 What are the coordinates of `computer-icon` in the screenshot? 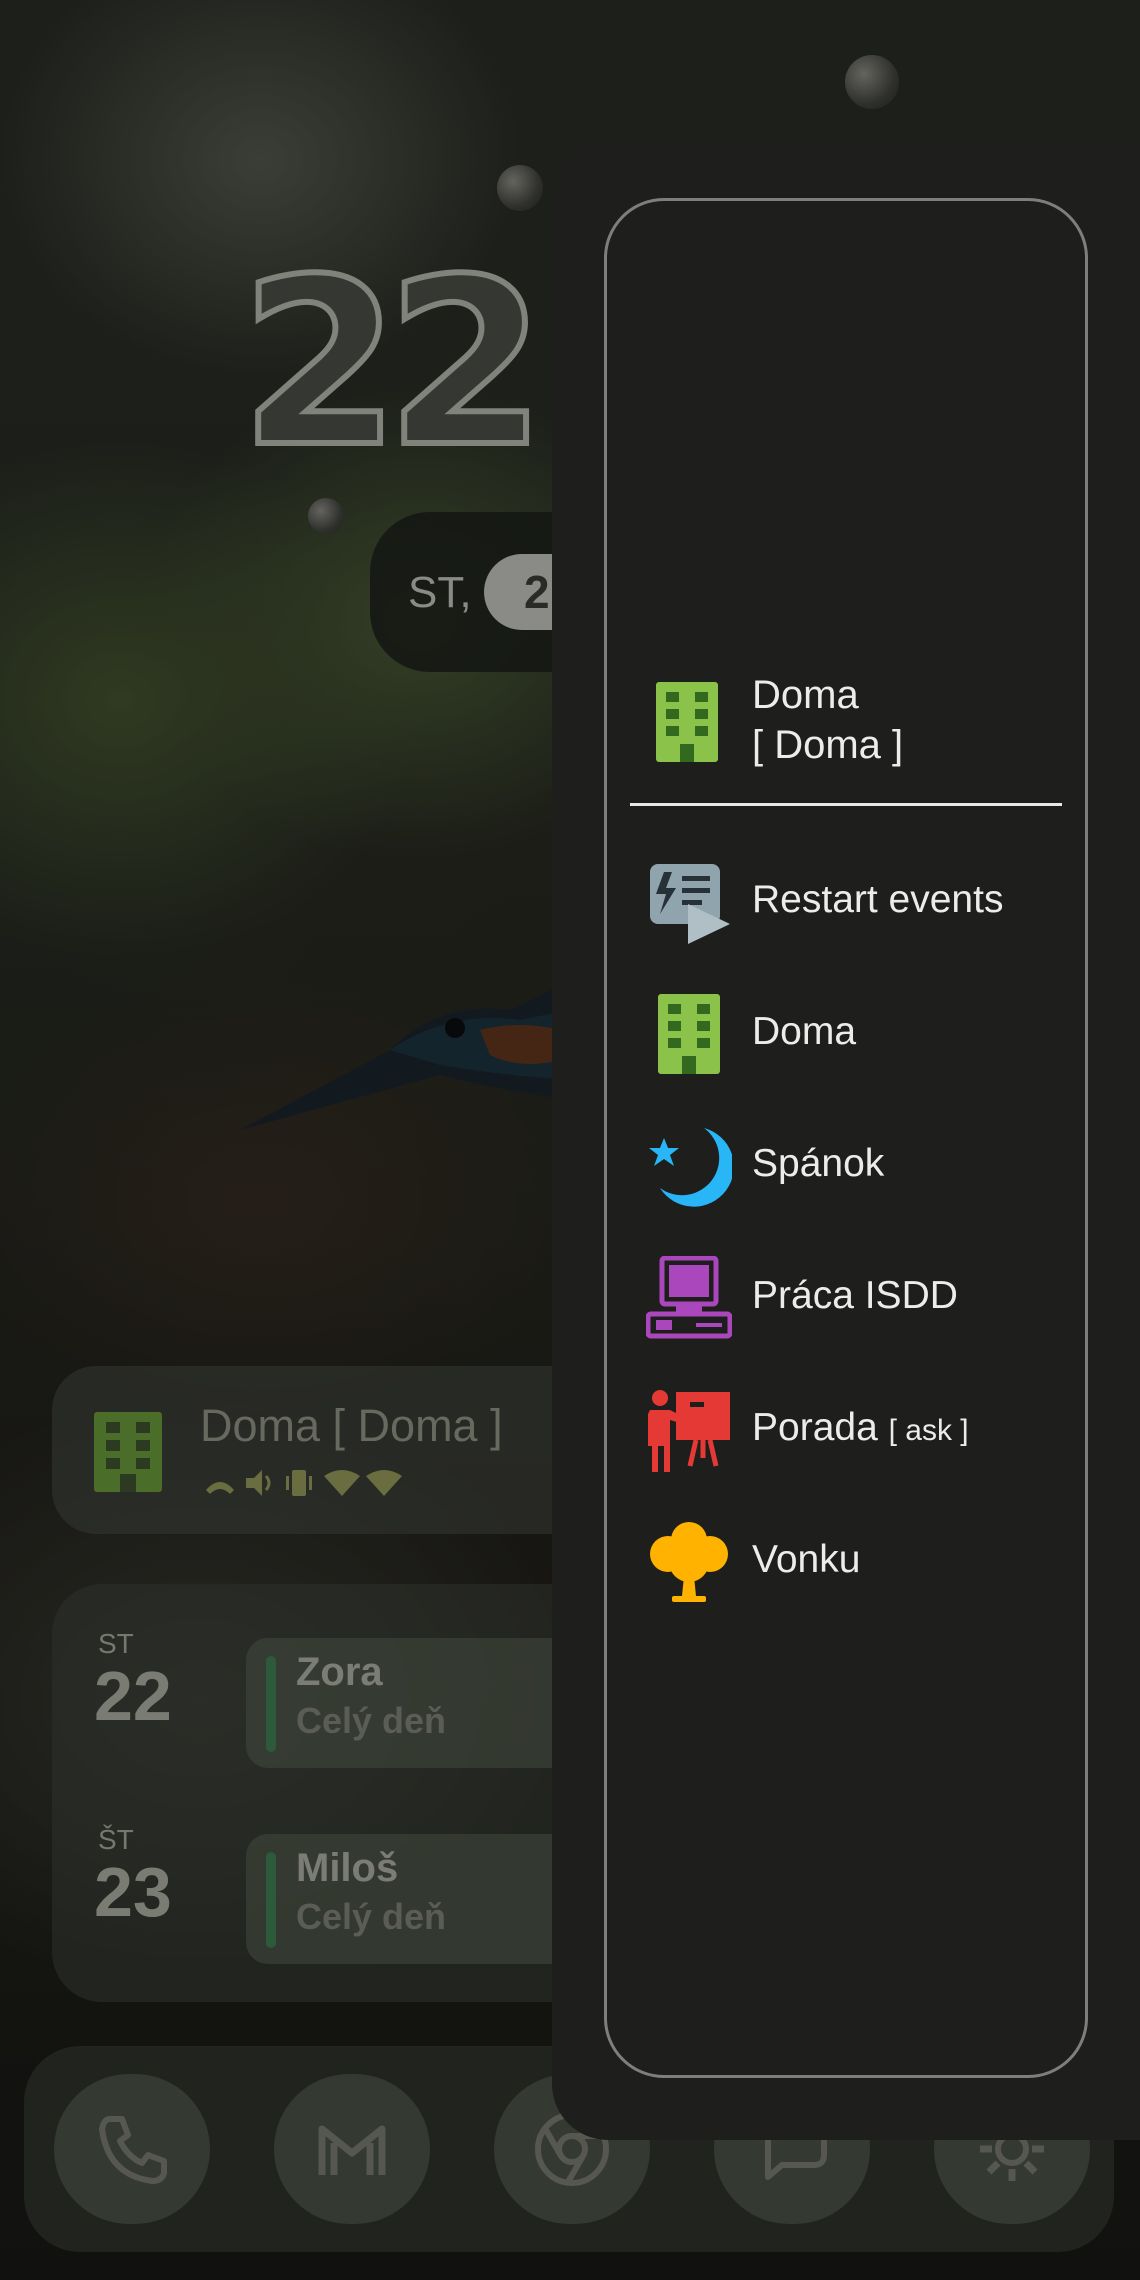 It's located at (689, 1297).